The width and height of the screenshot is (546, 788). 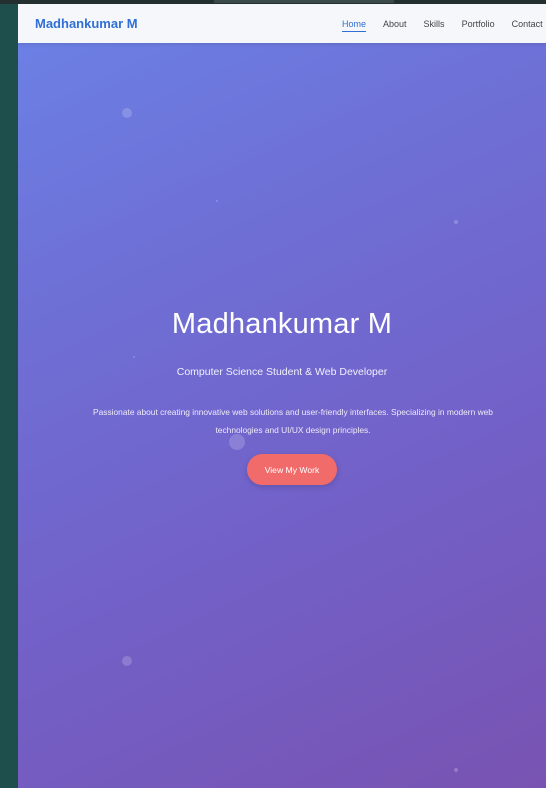 What do you see at coordinates (282, 324) in the screenshot?
I see `hero-title: Madhankumar M` at bounding box center [282, 324].